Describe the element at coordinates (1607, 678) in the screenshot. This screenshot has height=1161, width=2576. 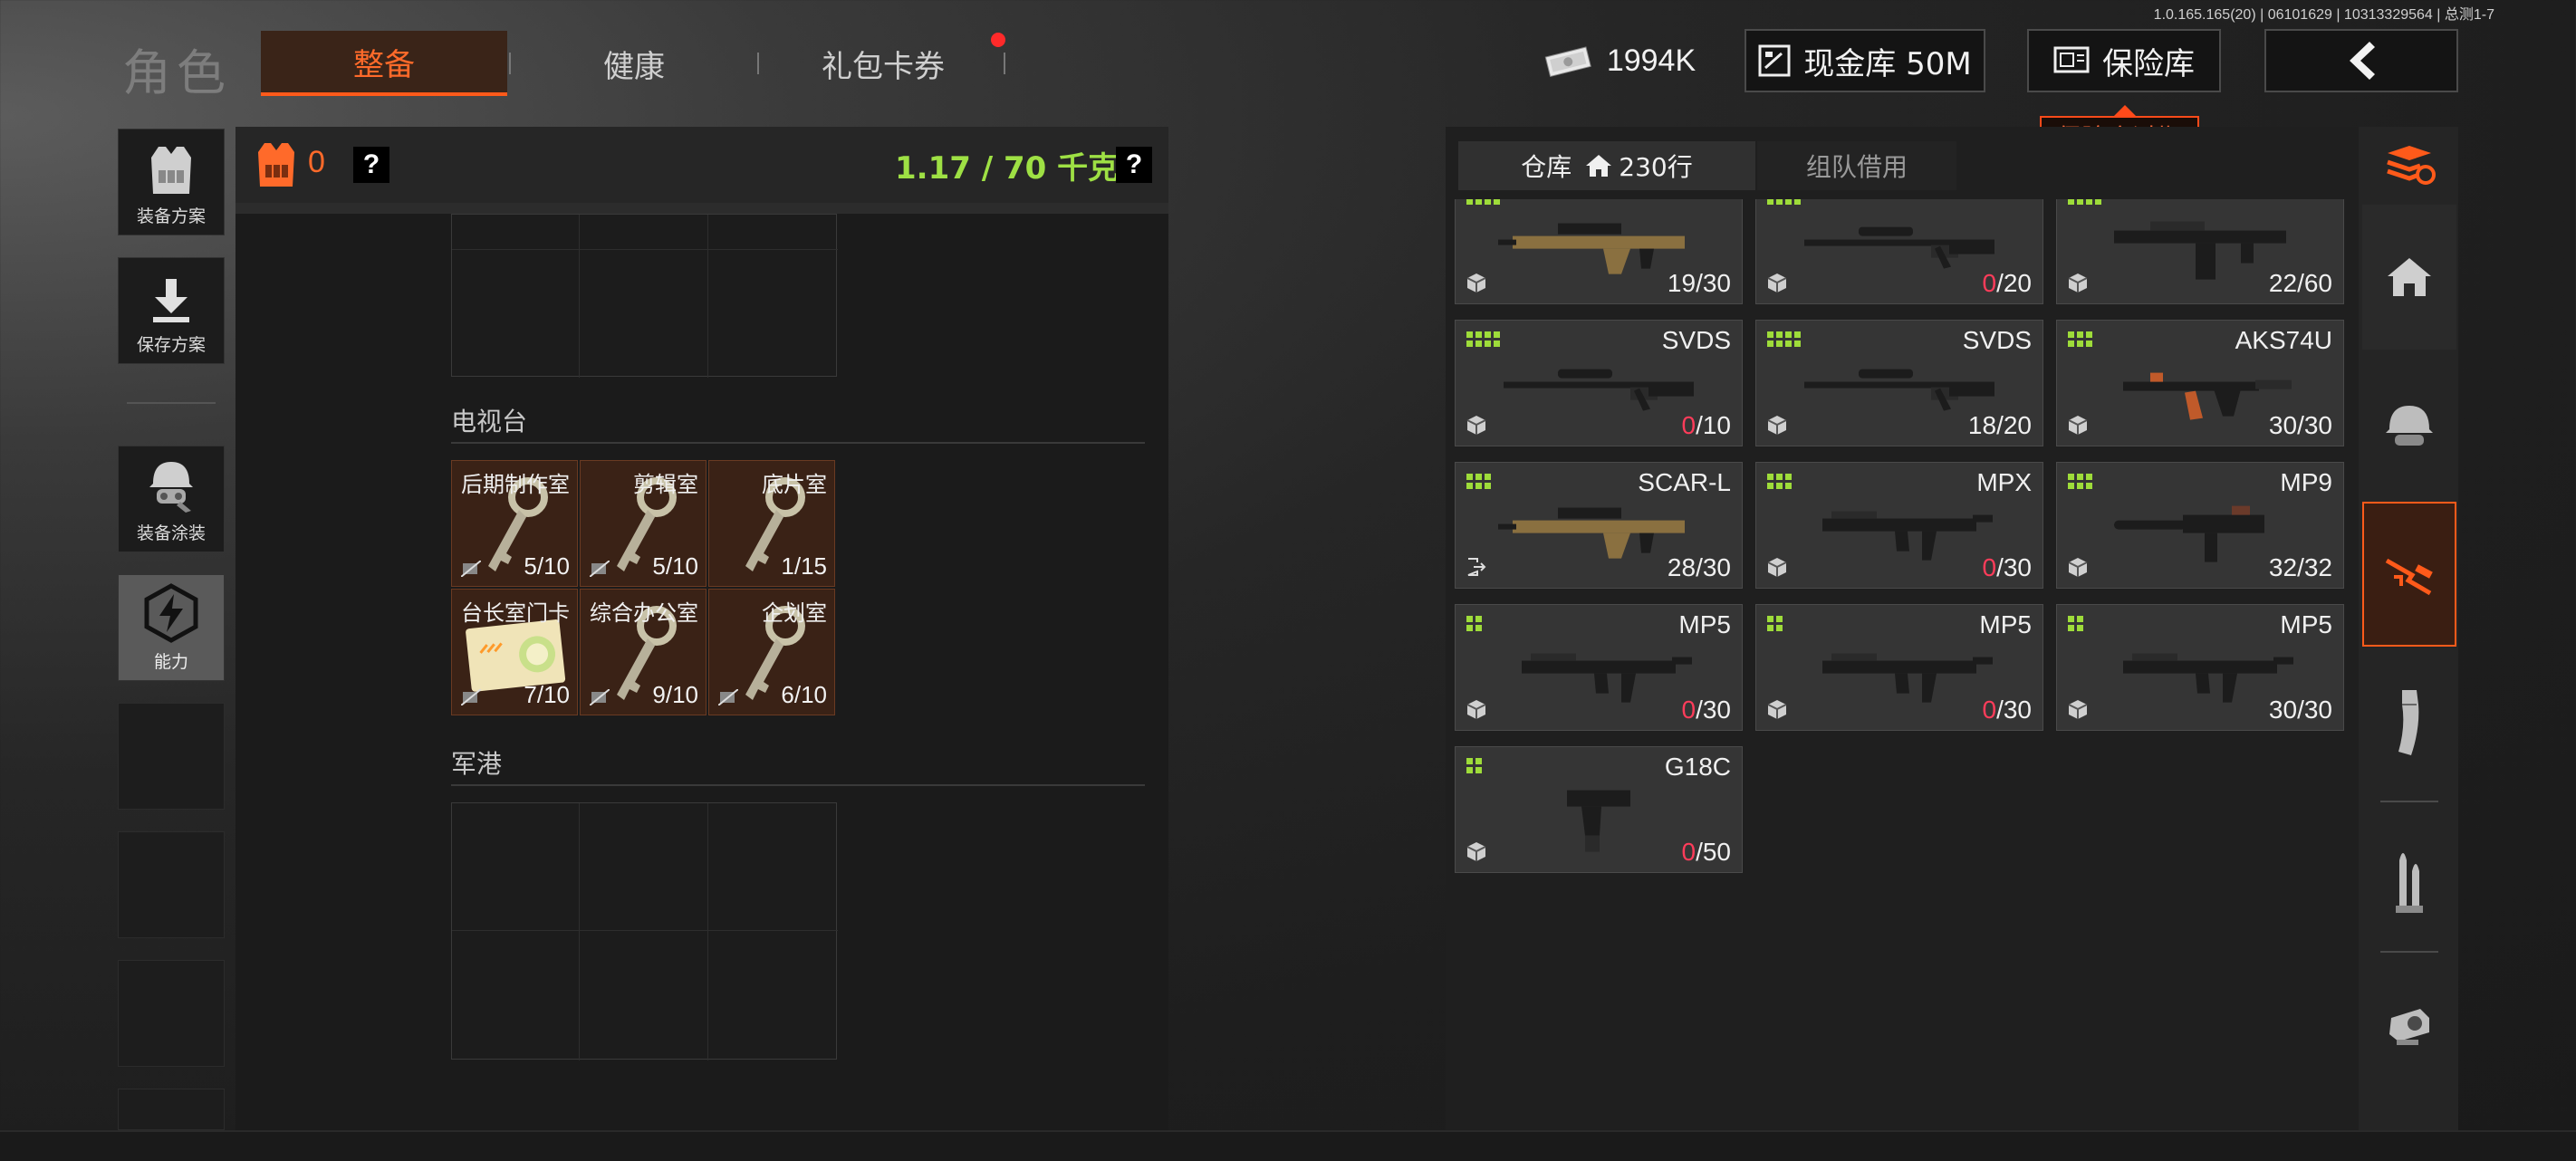
I see `smg-weapon-icon` at that location.